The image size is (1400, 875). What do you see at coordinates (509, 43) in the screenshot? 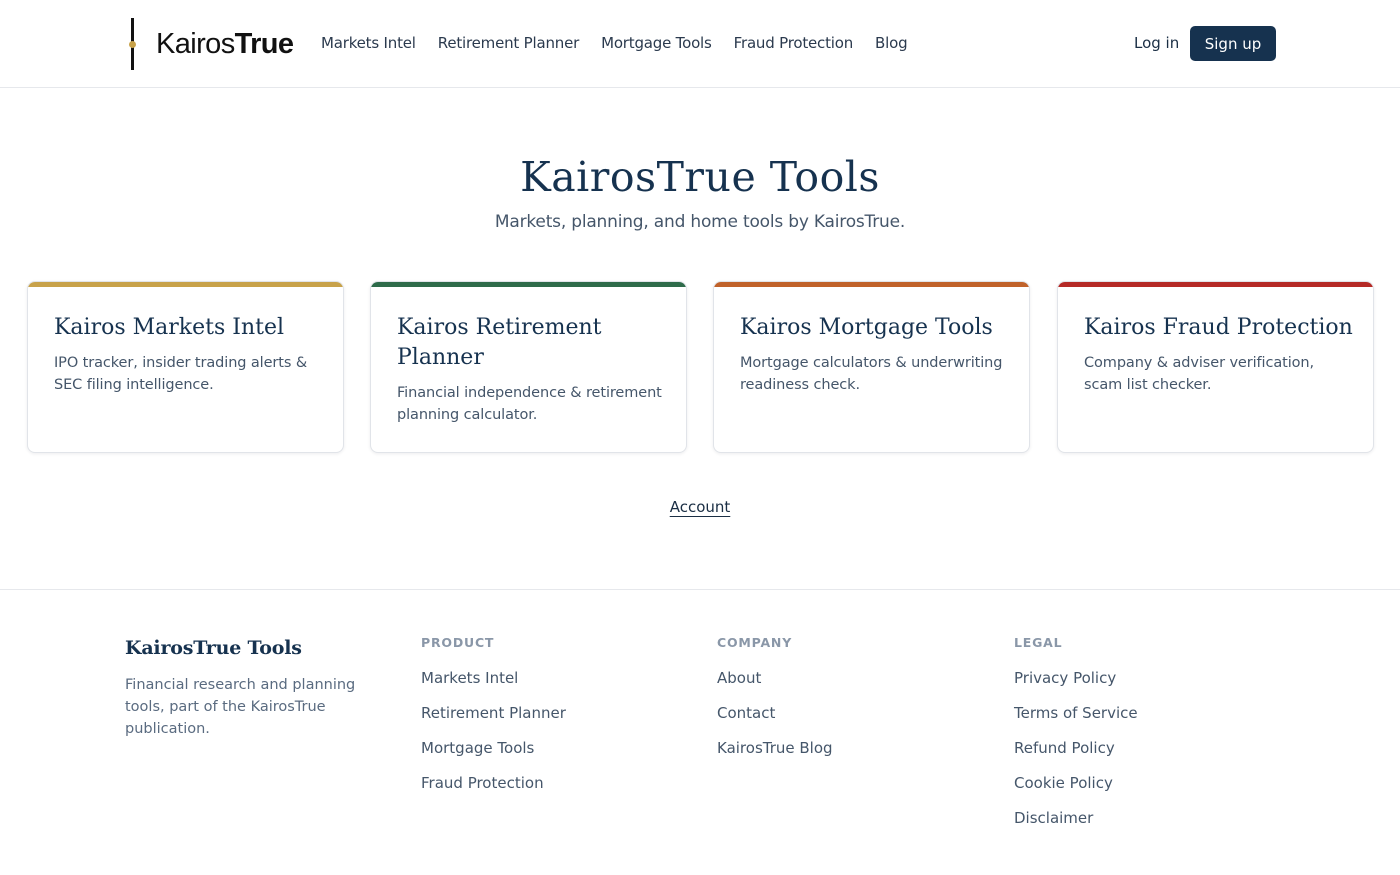
I see `nav-retirement-planner: Retirement Planner` at bounding box center [509, 43].